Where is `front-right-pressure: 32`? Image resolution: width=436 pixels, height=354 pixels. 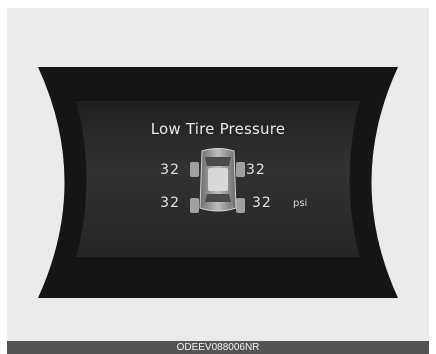
front-right-pressure: 32 is located at coordinates (256, 170).